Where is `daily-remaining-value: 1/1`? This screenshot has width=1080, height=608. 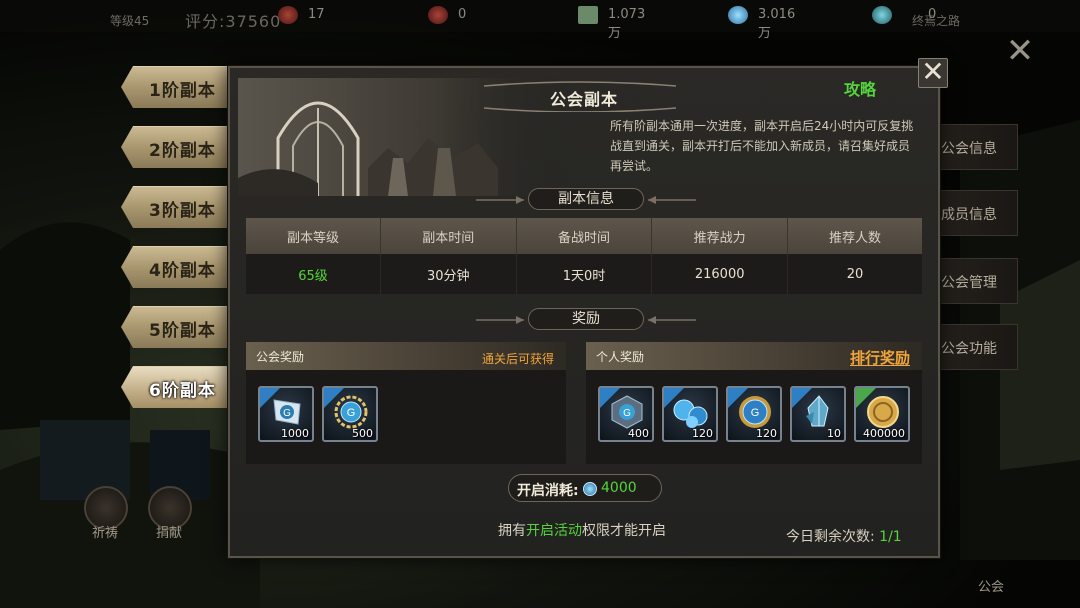 daily-remaining-value: 1/1 is located at coordinates (890, 537).